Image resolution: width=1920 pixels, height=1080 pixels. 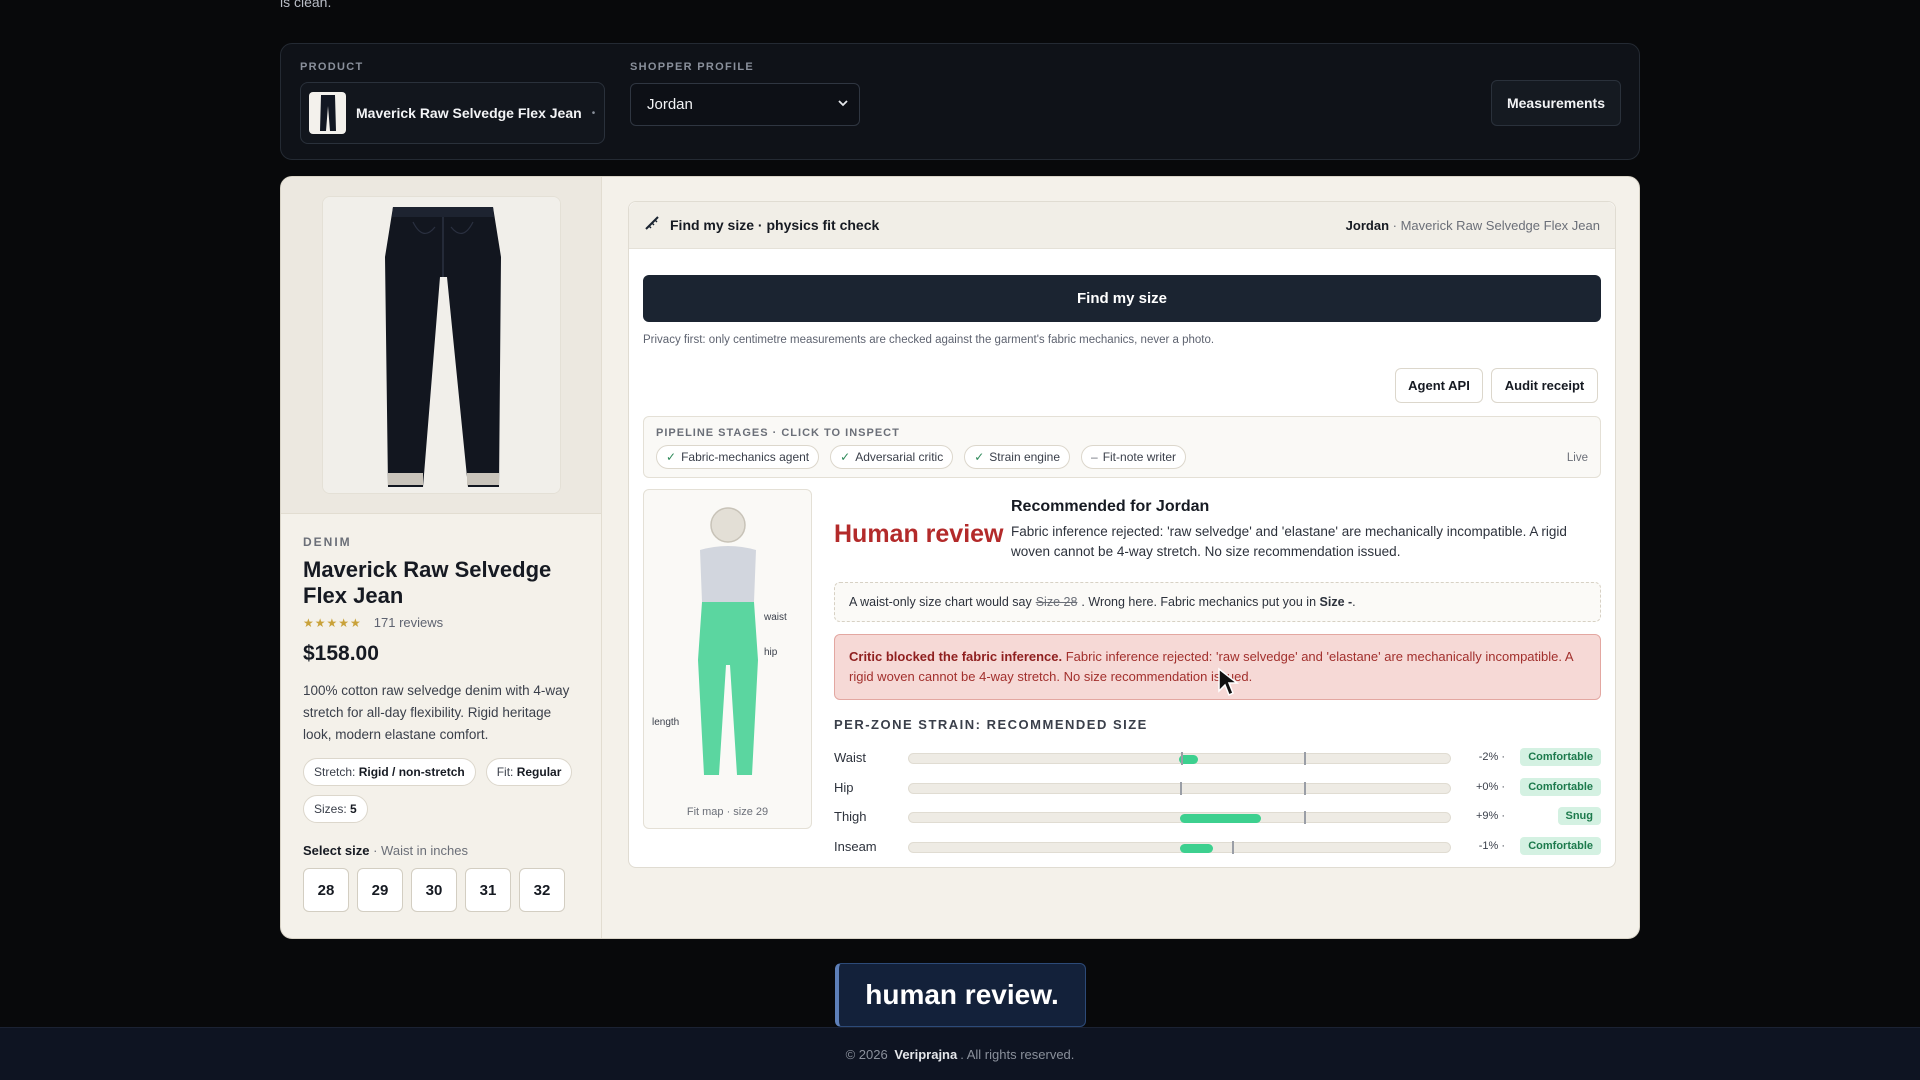 What do you see at coordinates (728, 641) in the screenshot?
I see `body-figure` at bounding box center [728, 641].